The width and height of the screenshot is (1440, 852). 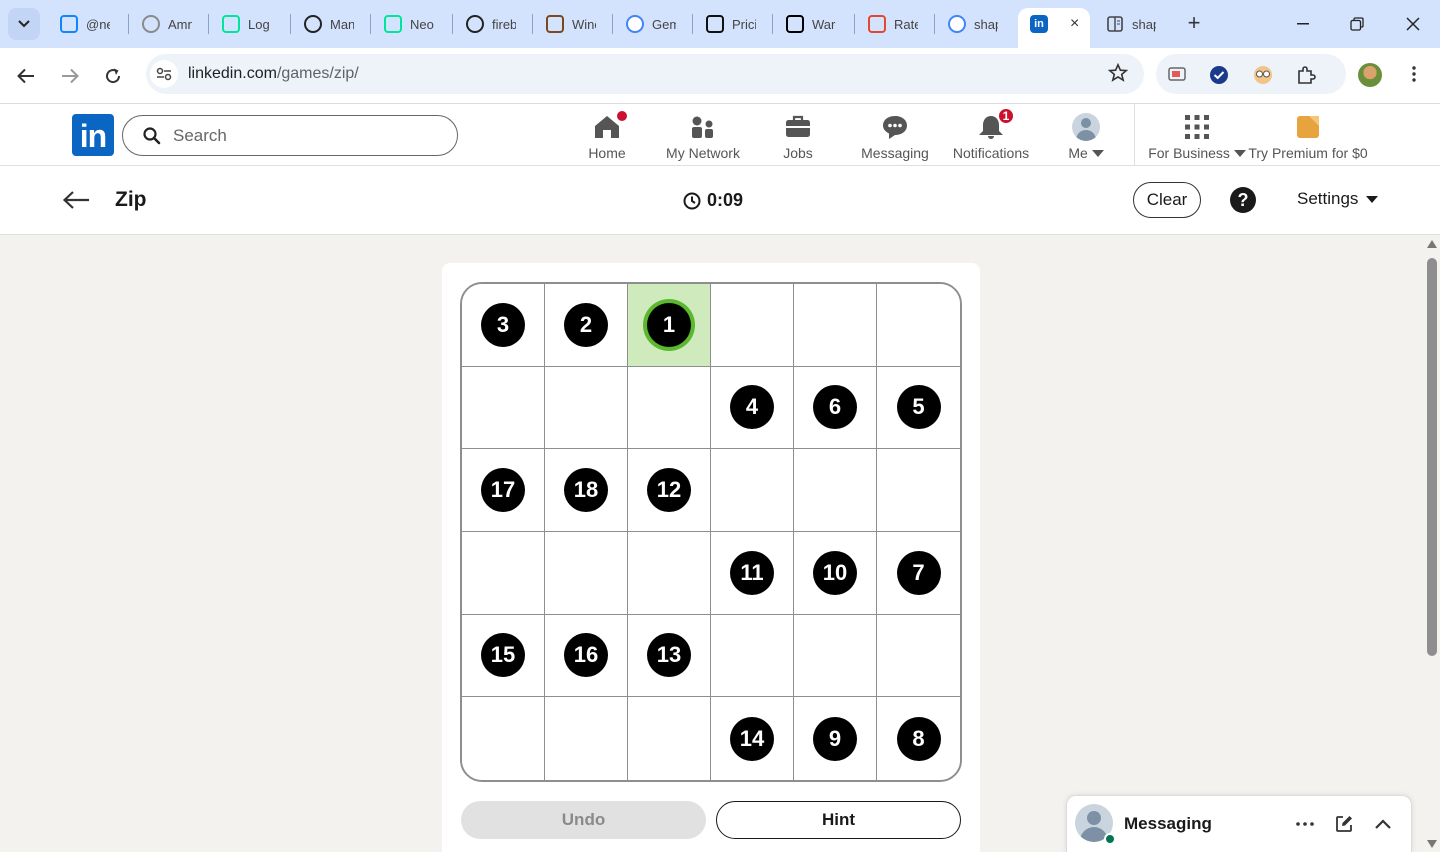 What do you see at coordinates (1194, 24) in the screenshot?
I see `new-tab-button: +` at bounding box center [1194, 24].